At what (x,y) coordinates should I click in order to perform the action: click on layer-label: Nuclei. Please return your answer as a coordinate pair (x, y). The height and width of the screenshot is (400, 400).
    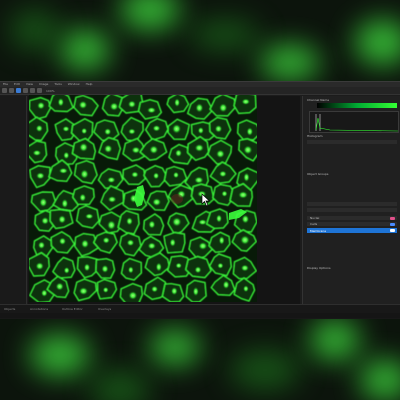
    Looking at the image, I should click on (315, 218).